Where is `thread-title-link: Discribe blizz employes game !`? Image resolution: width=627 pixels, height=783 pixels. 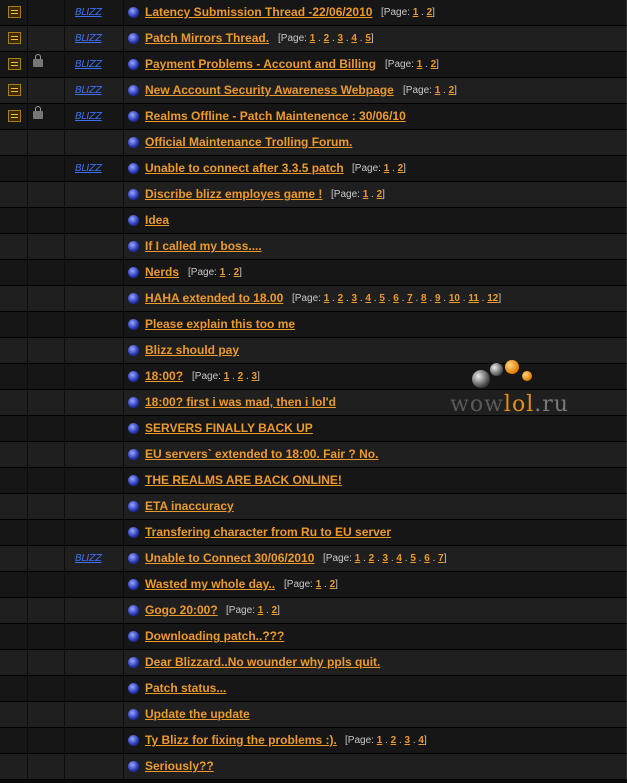 thread-title-link: Discribe blizz employes game ! is located at coordinates (233, 194).